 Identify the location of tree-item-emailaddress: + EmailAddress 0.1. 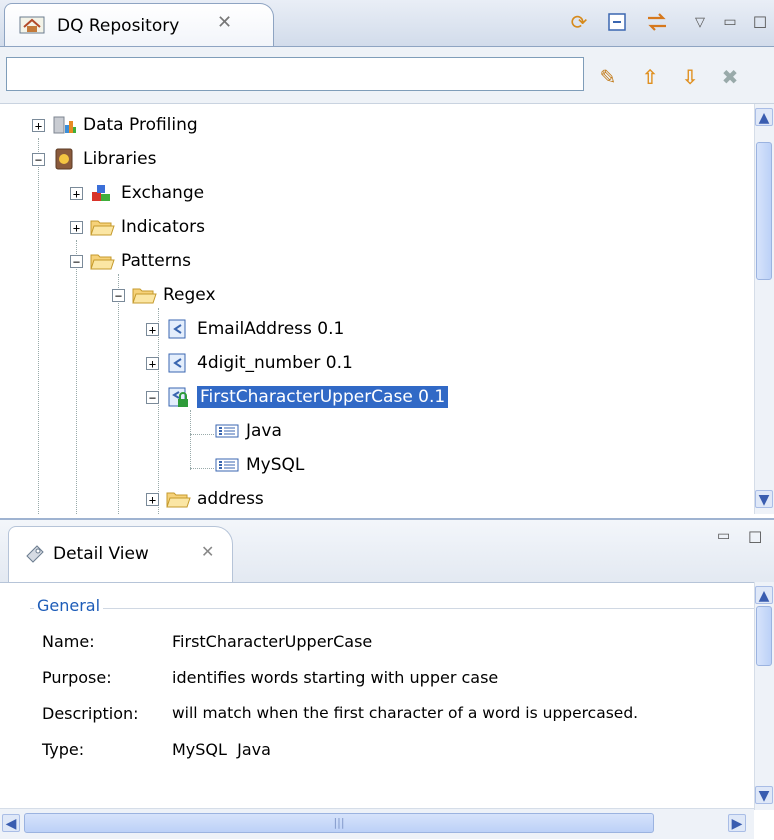
(245, 329).